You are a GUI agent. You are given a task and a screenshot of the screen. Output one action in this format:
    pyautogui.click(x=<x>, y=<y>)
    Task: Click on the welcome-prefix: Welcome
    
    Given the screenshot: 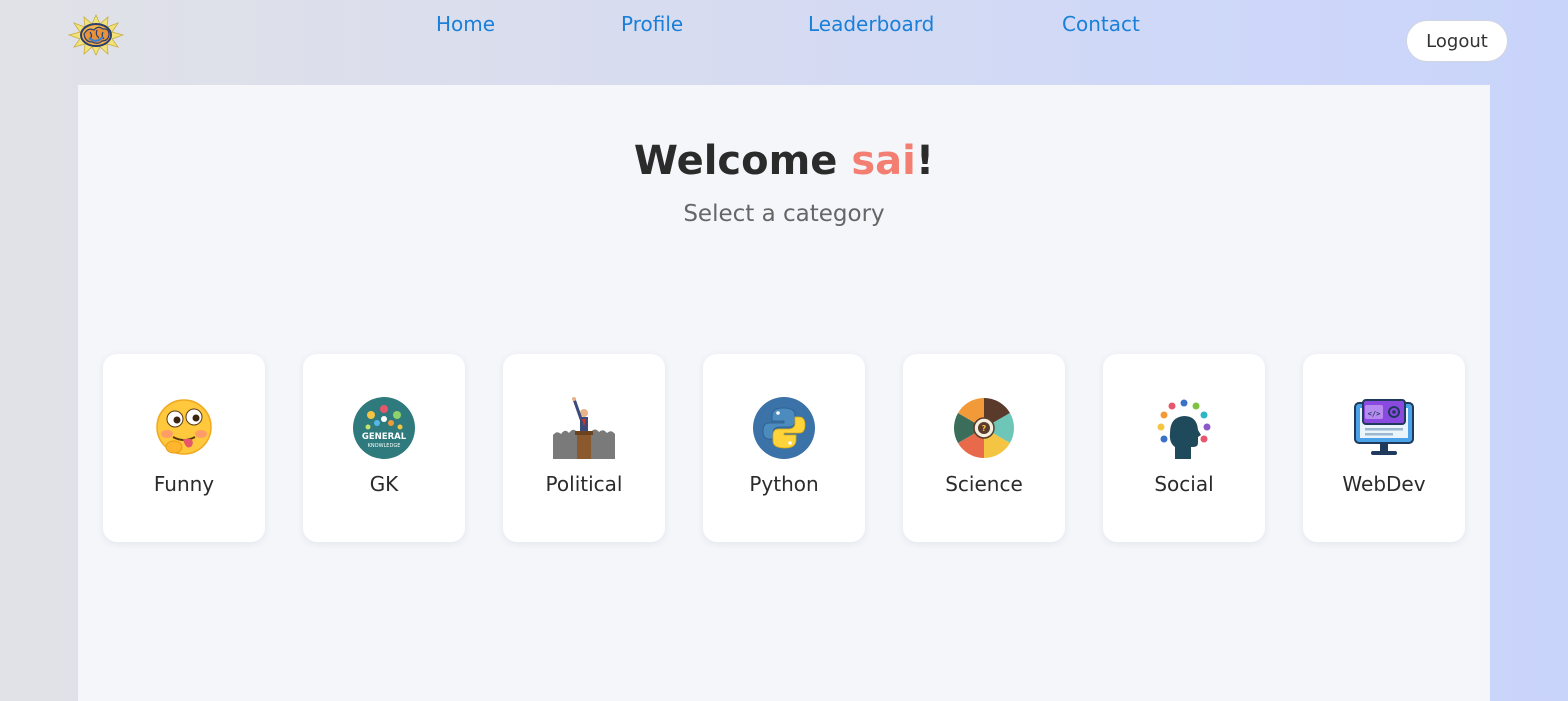 What is the action you would take?
    pyautogui.click(x=742, y=161)
    